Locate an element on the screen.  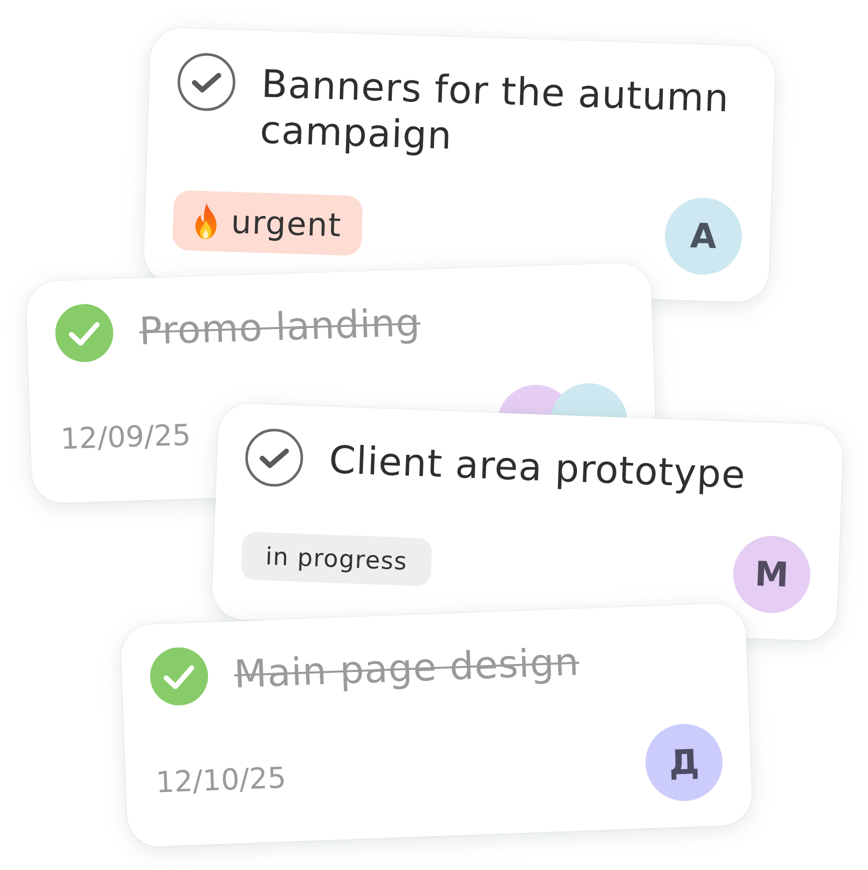
task-title: Main page design is located at coordinates (406, 668).